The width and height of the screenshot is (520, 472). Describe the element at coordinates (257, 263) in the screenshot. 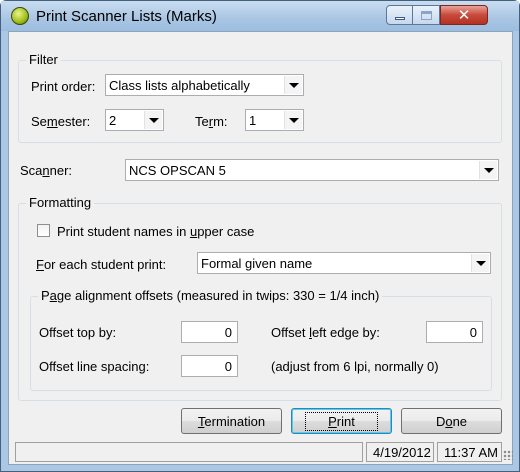

I see `each-student-value: Formal given name` at that location.